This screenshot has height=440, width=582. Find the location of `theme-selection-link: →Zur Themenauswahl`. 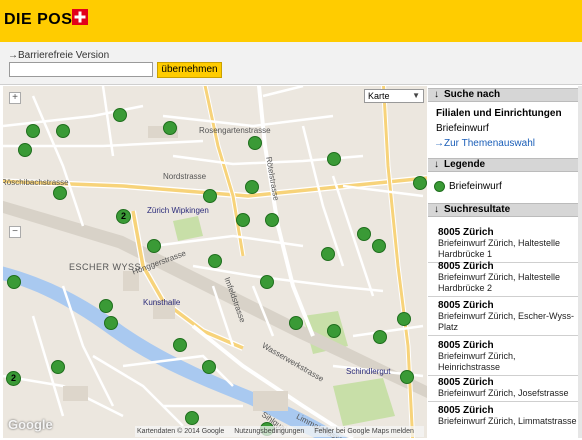

theme-selection-link: →Zur Themenauswahl is located at coordinates (484, 143).